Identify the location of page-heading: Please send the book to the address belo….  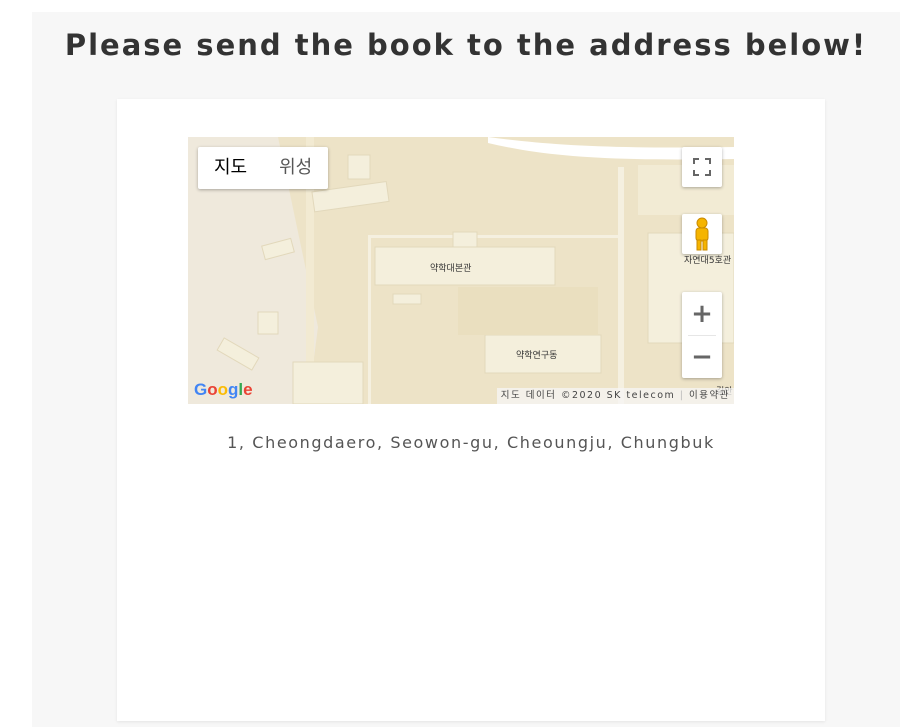
(466, 45).